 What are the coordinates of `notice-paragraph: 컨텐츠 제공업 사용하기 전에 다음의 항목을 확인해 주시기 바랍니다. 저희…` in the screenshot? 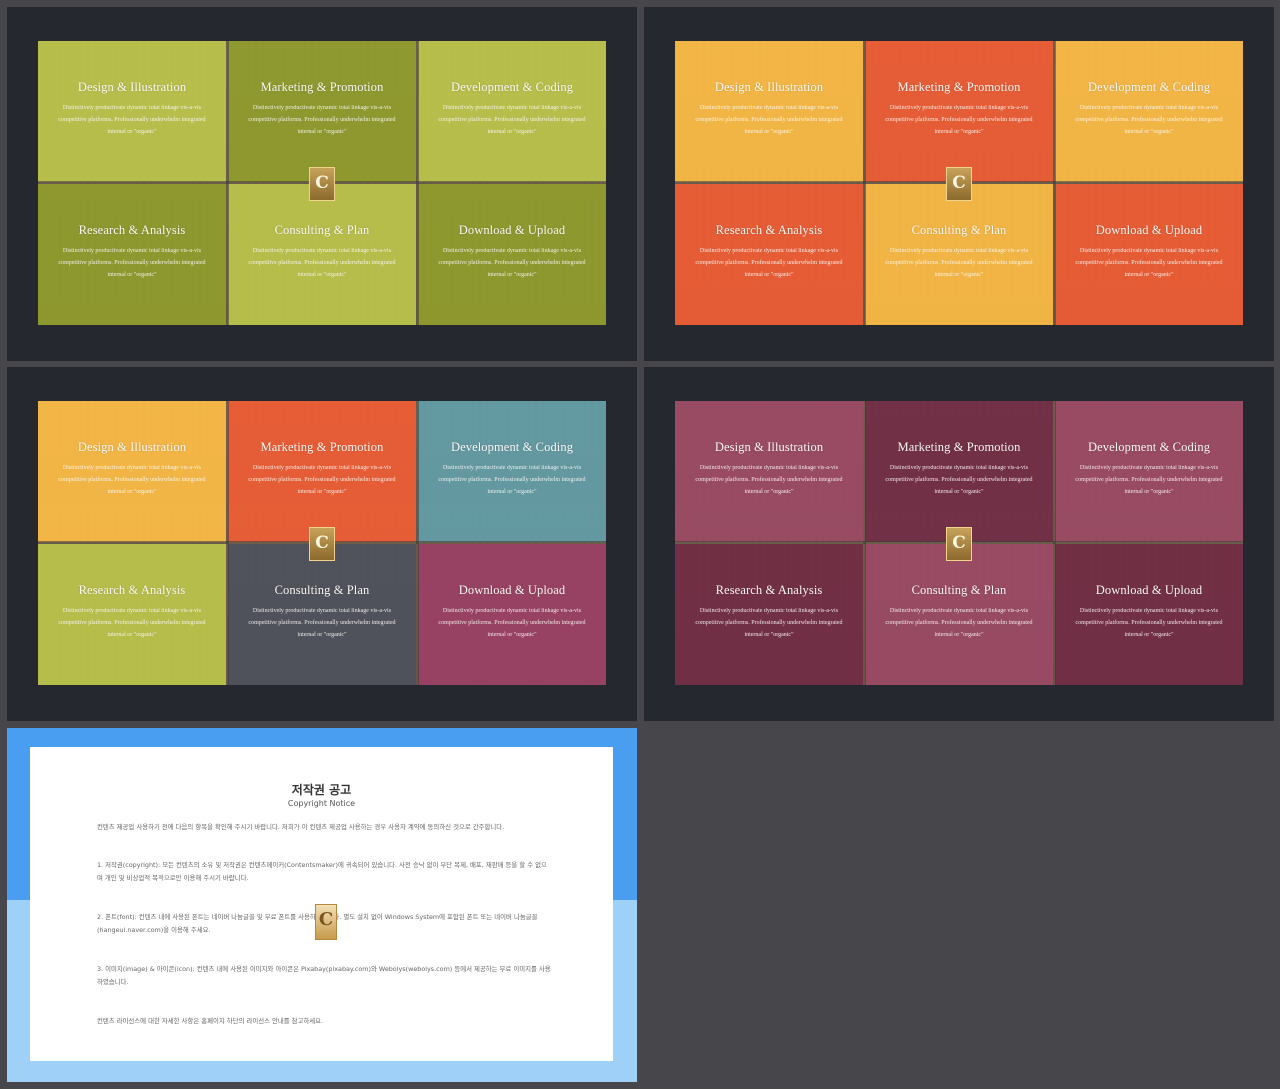 It's located at (301, 827).